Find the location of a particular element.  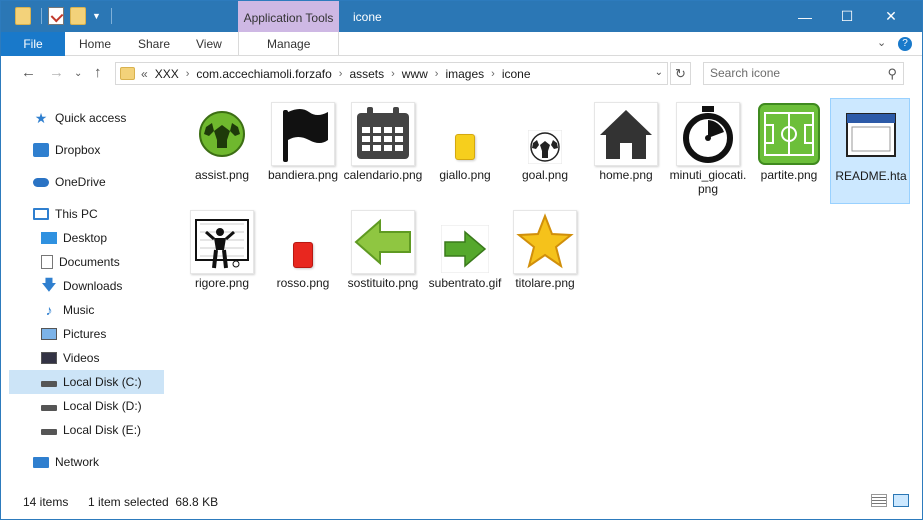

drive-icon is located at coordinates (49, 408).